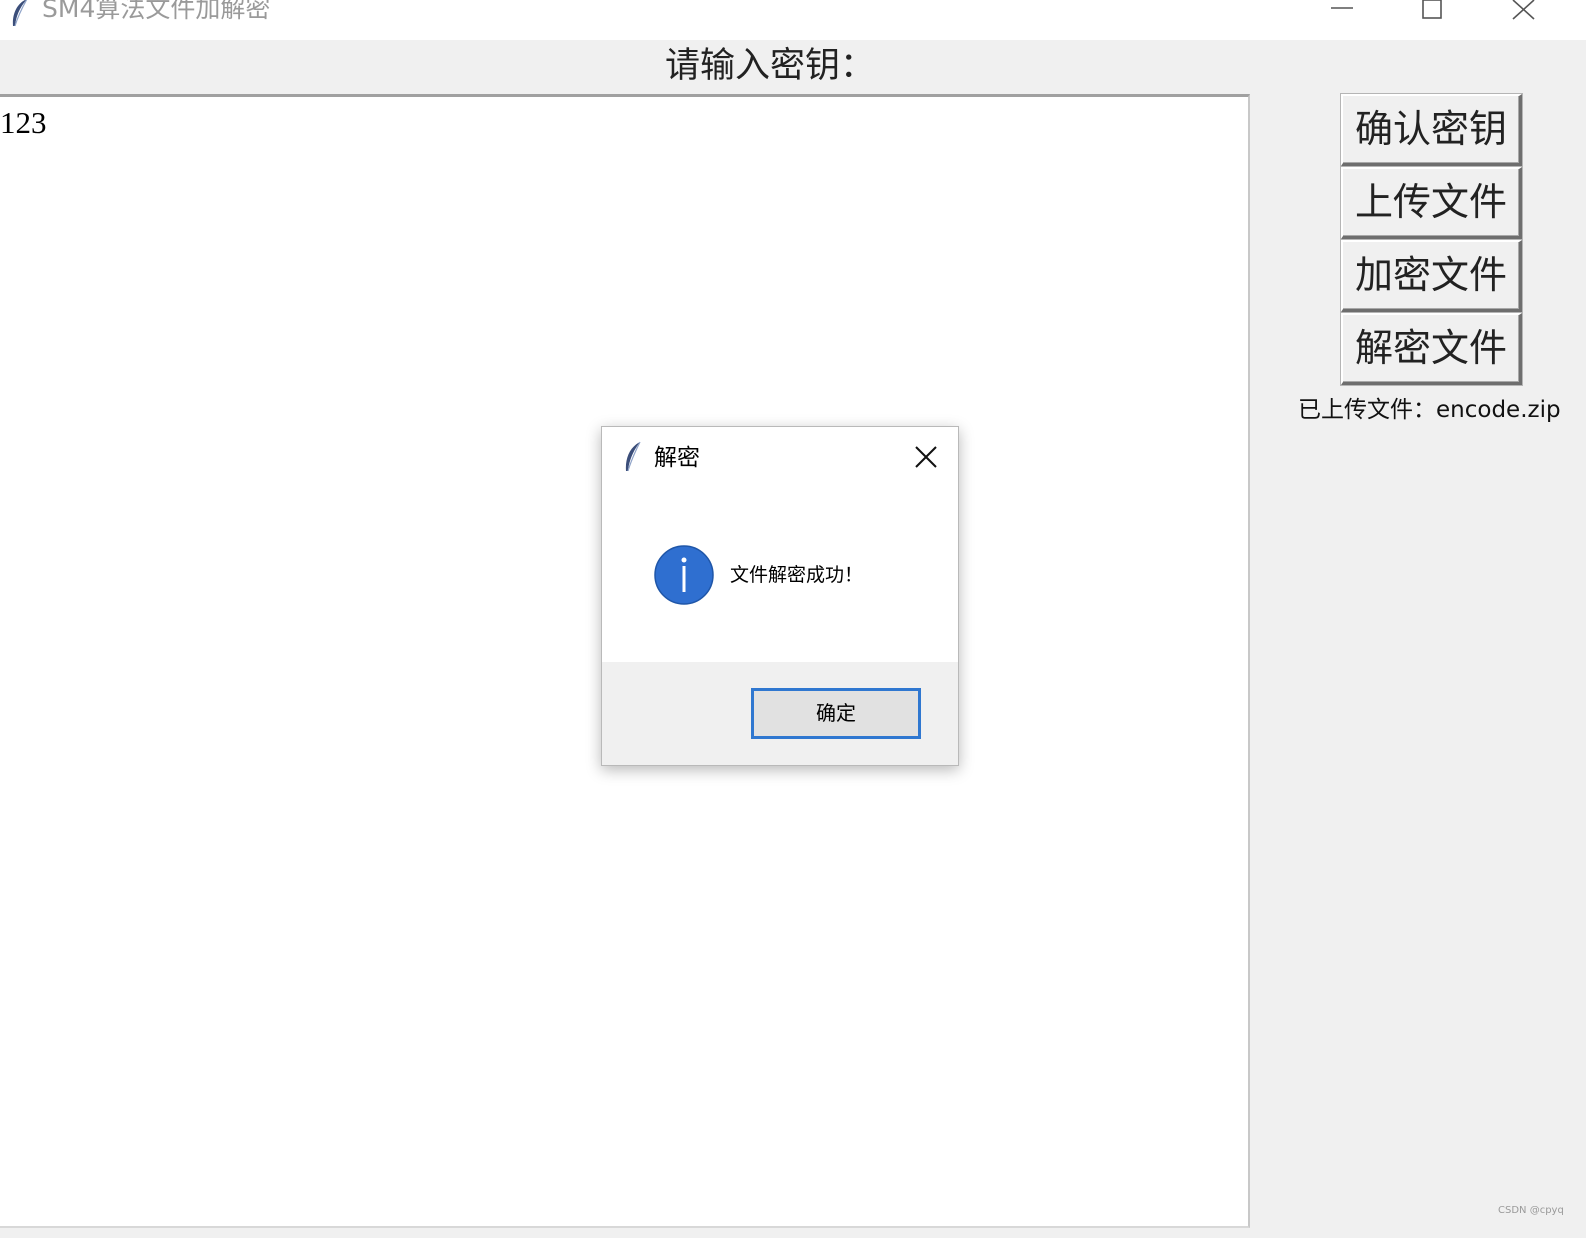  What do you see at coordinates (1523, 12) in the screenshot?
I see `close-icon` at bounding box center [1523, 12].